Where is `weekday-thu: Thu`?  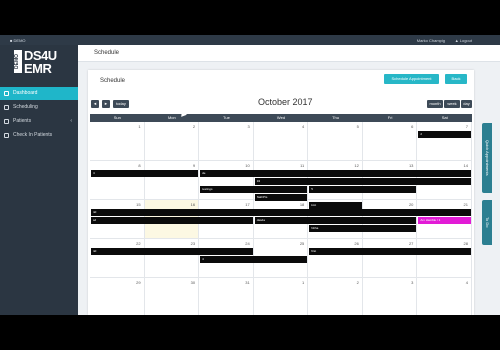
weekday-thu: Thu is located at coordinates (336, 117).